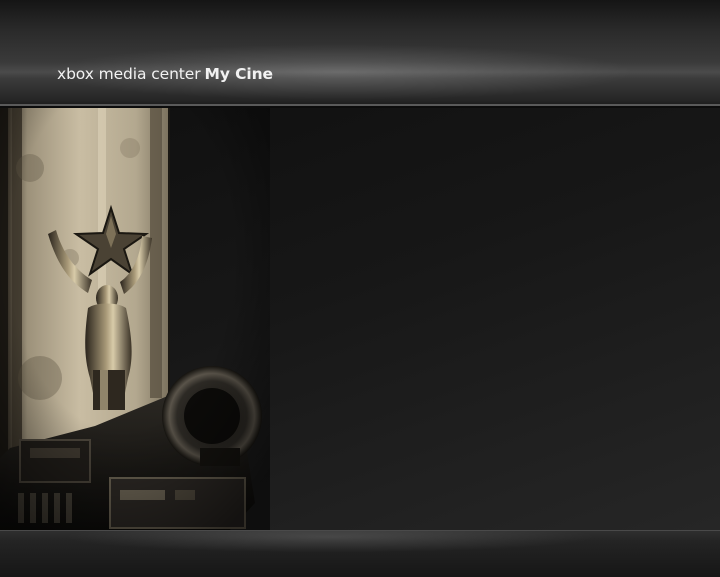 The image size is (720, 577). Describe the element at coordinates (129, 74) in the screenshot. I see `app-name: xbox media center` at that location.